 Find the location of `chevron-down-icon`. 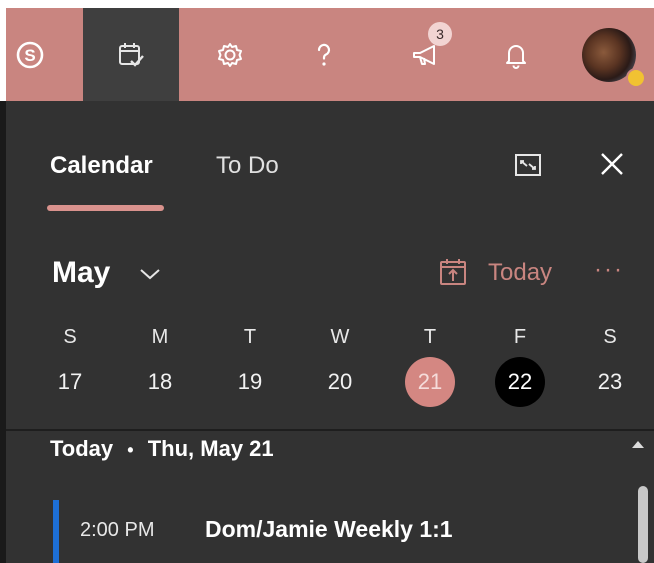

chevron-down-icon is located at coordinates (150, 274).